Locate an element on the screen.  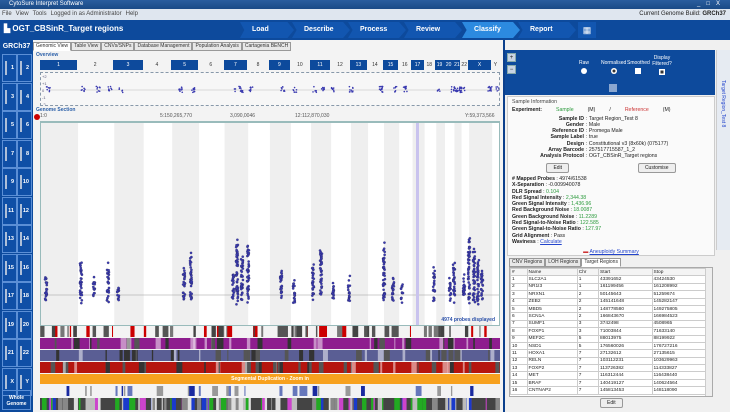
sidebar-chromosome-2: 2 is located at coordinates (24, 68).